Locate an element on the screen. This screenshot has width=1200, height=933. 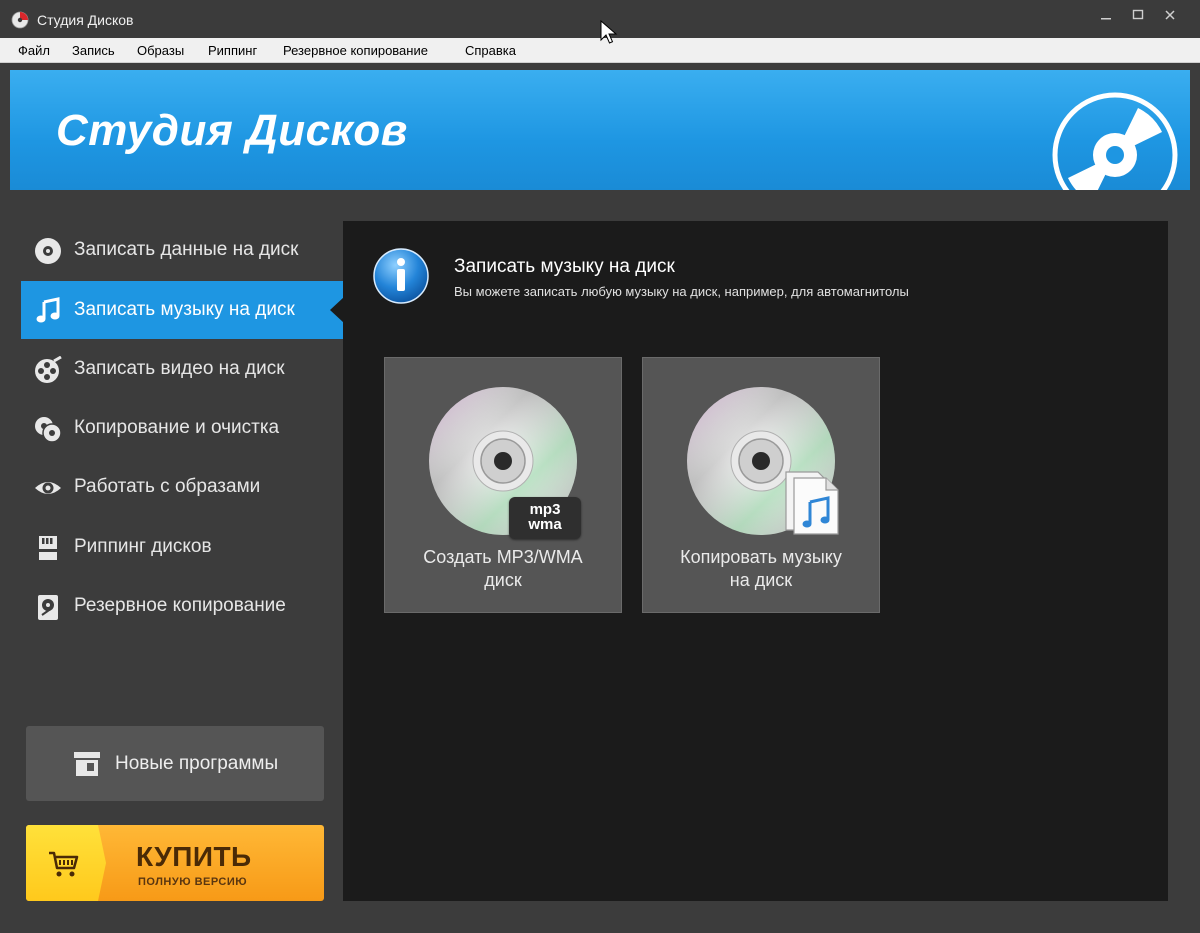
music-note-icon is located at coordinates (48, 310).